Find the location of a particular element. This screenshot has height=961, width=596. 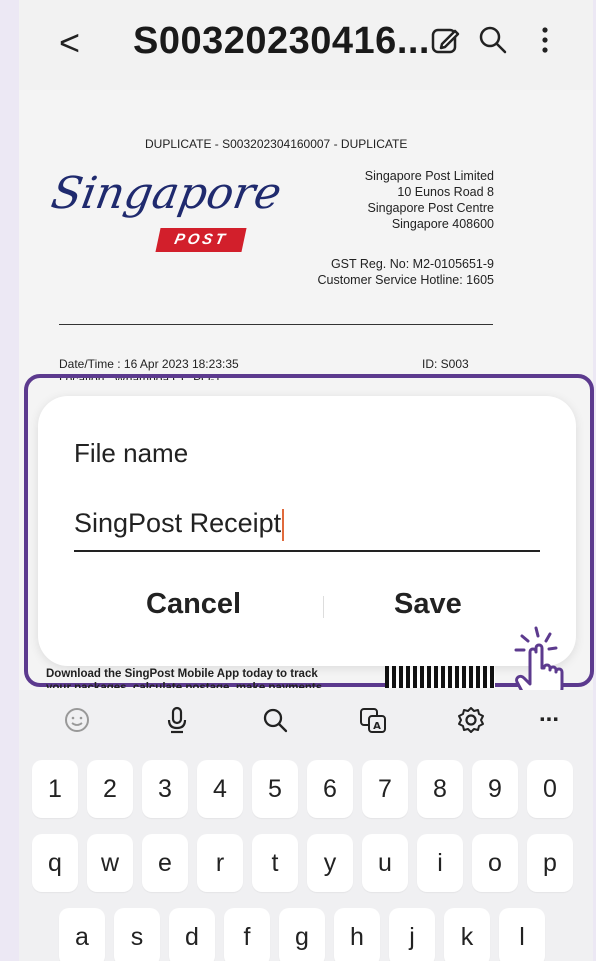

key: 2 is located at coordinates (110, 789).